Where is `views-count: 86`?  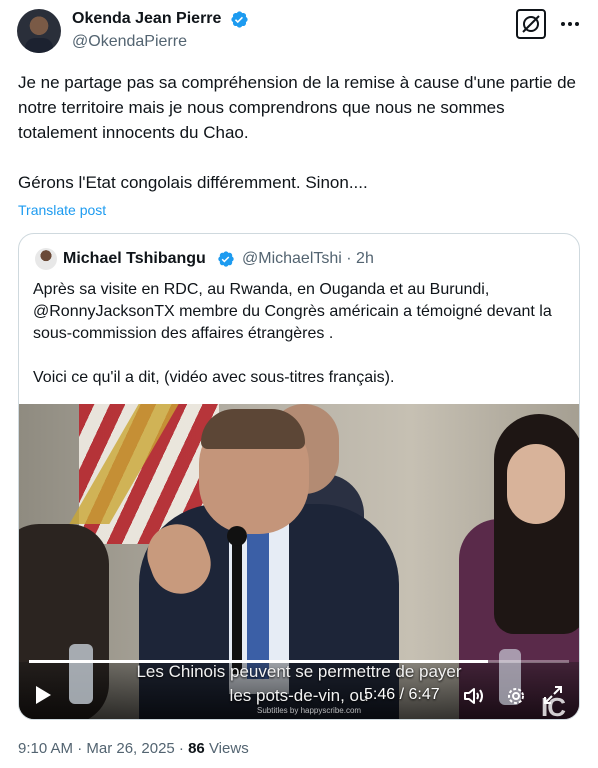
views-count: 86 is located at coordinates (196, 748).